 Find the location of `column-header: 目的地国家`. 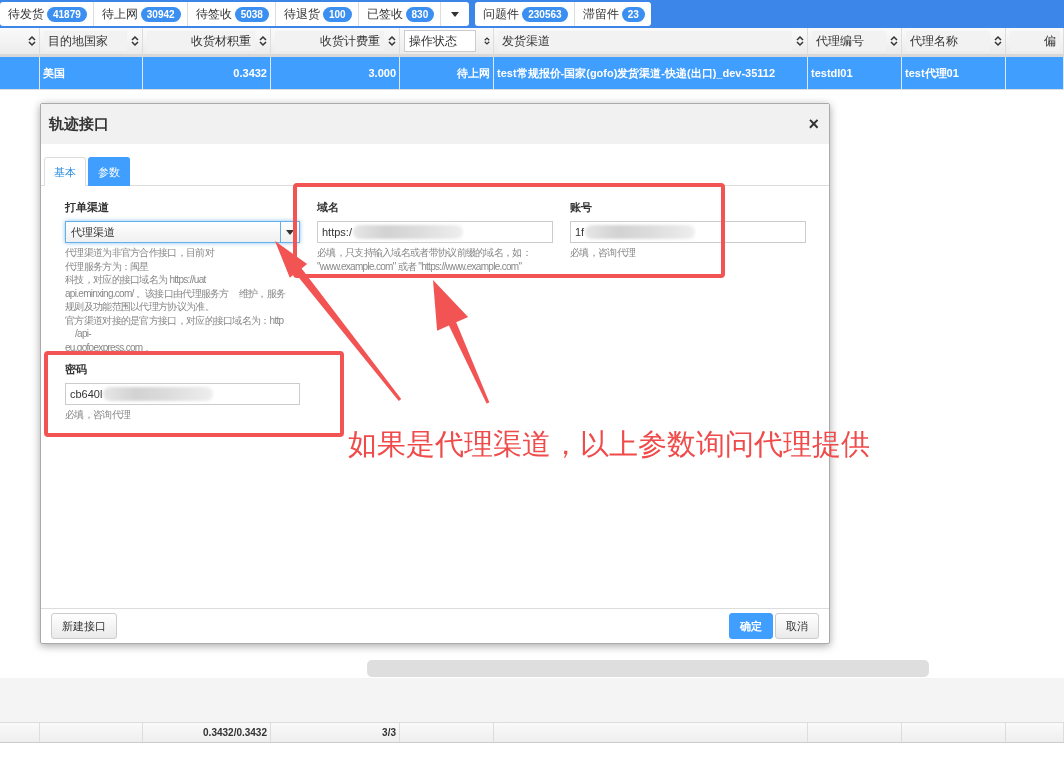

column-header: 目的地国家 is located at coordinates (85, 41).